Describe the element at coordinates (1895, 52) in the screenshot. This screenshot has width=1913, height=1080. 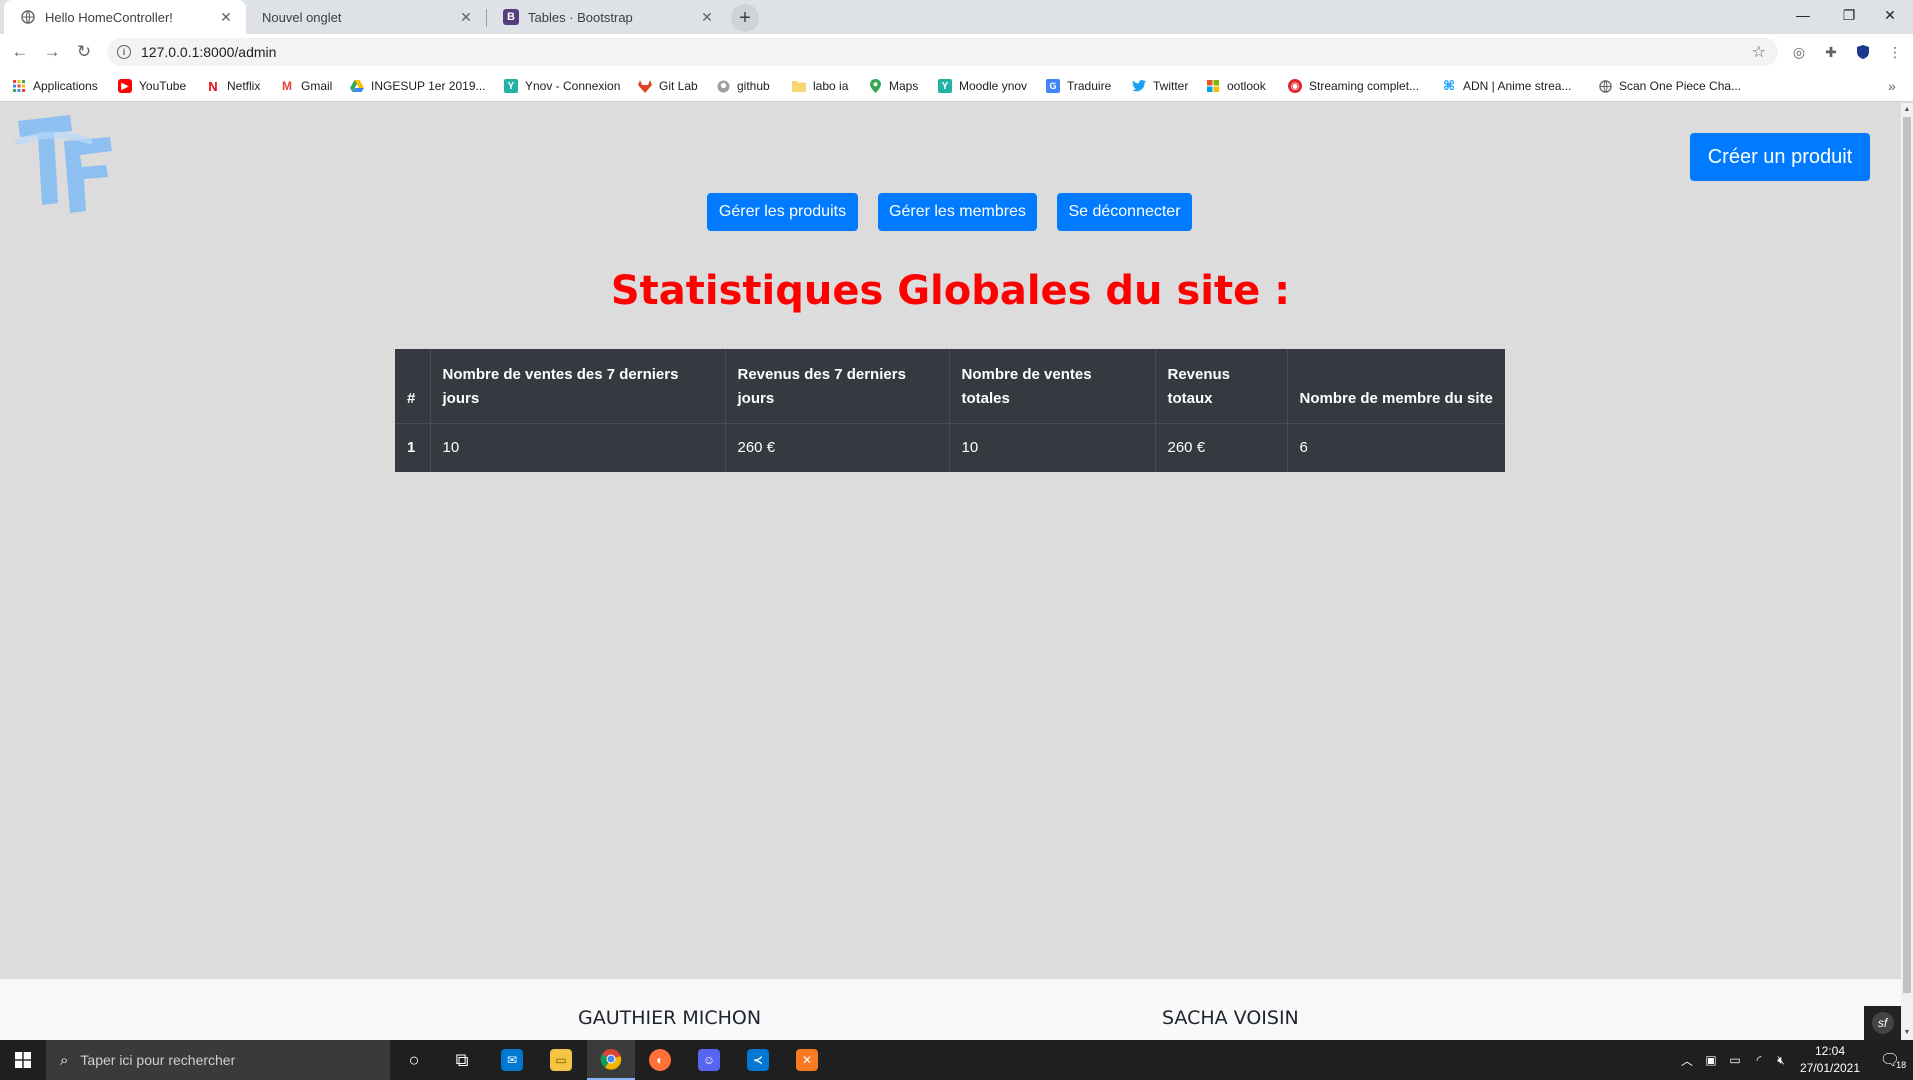
I see `kebab-menu-icon: ⋮` at that location.